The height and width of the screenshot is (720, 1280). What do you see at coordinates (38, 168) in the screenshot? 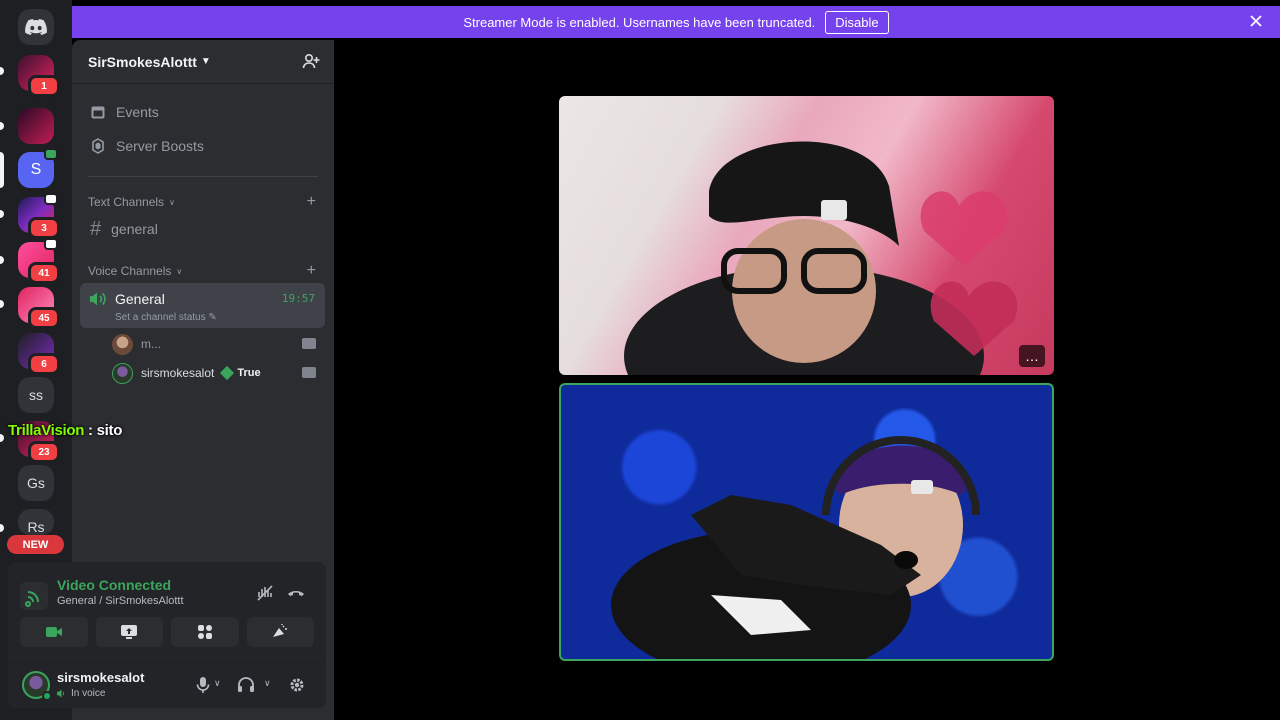
I see `server-icon-sirsmokesalottt: S` at bounding box center [38, 168].